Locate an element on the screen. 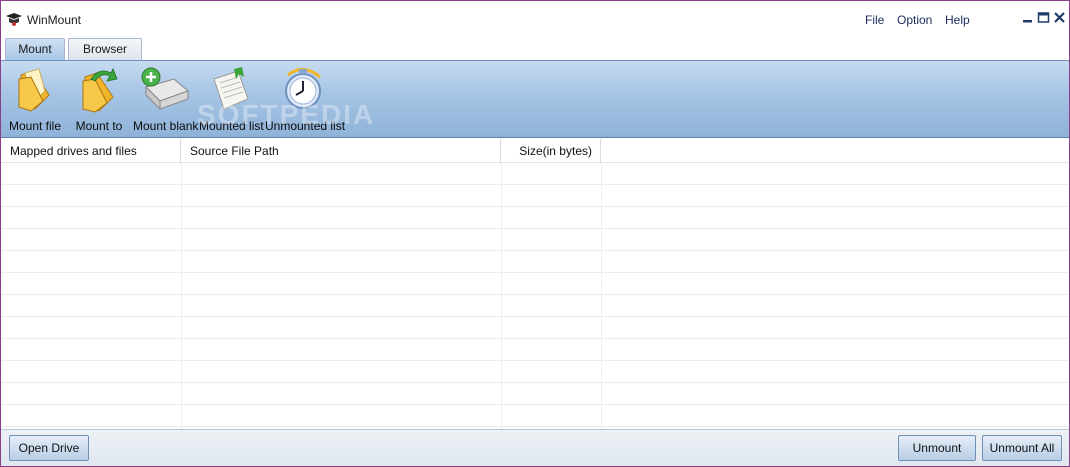 The width and height of the screenshot is (1070, 467). open-drive-button: Open Drive is located at coordinates (49, 448).